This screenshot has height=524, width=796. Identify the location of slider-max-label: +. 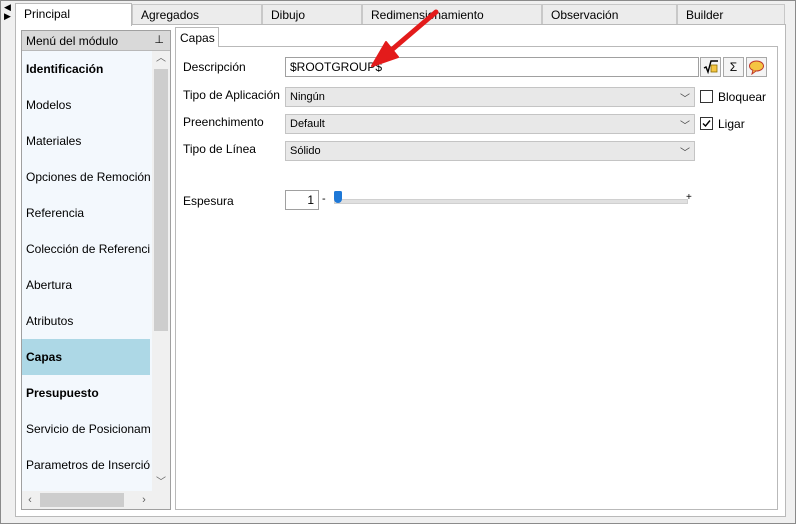
(689, 197).